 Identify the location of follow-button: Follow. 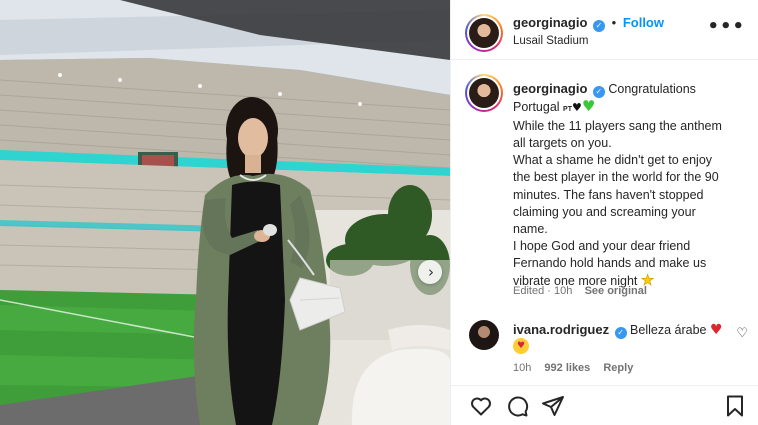
(643, 22).